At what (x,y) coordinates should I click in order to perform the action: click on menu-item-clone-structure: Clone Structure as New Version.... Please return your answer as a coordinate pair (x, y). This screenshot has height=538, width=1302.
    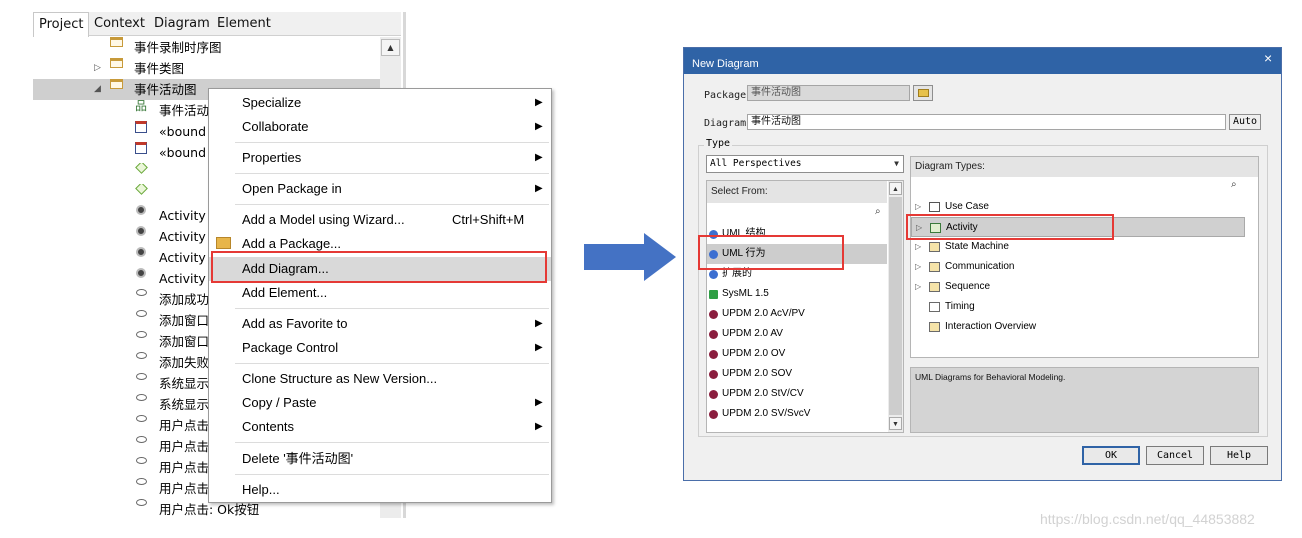
    Looking at the image, I should click on (380, 379).